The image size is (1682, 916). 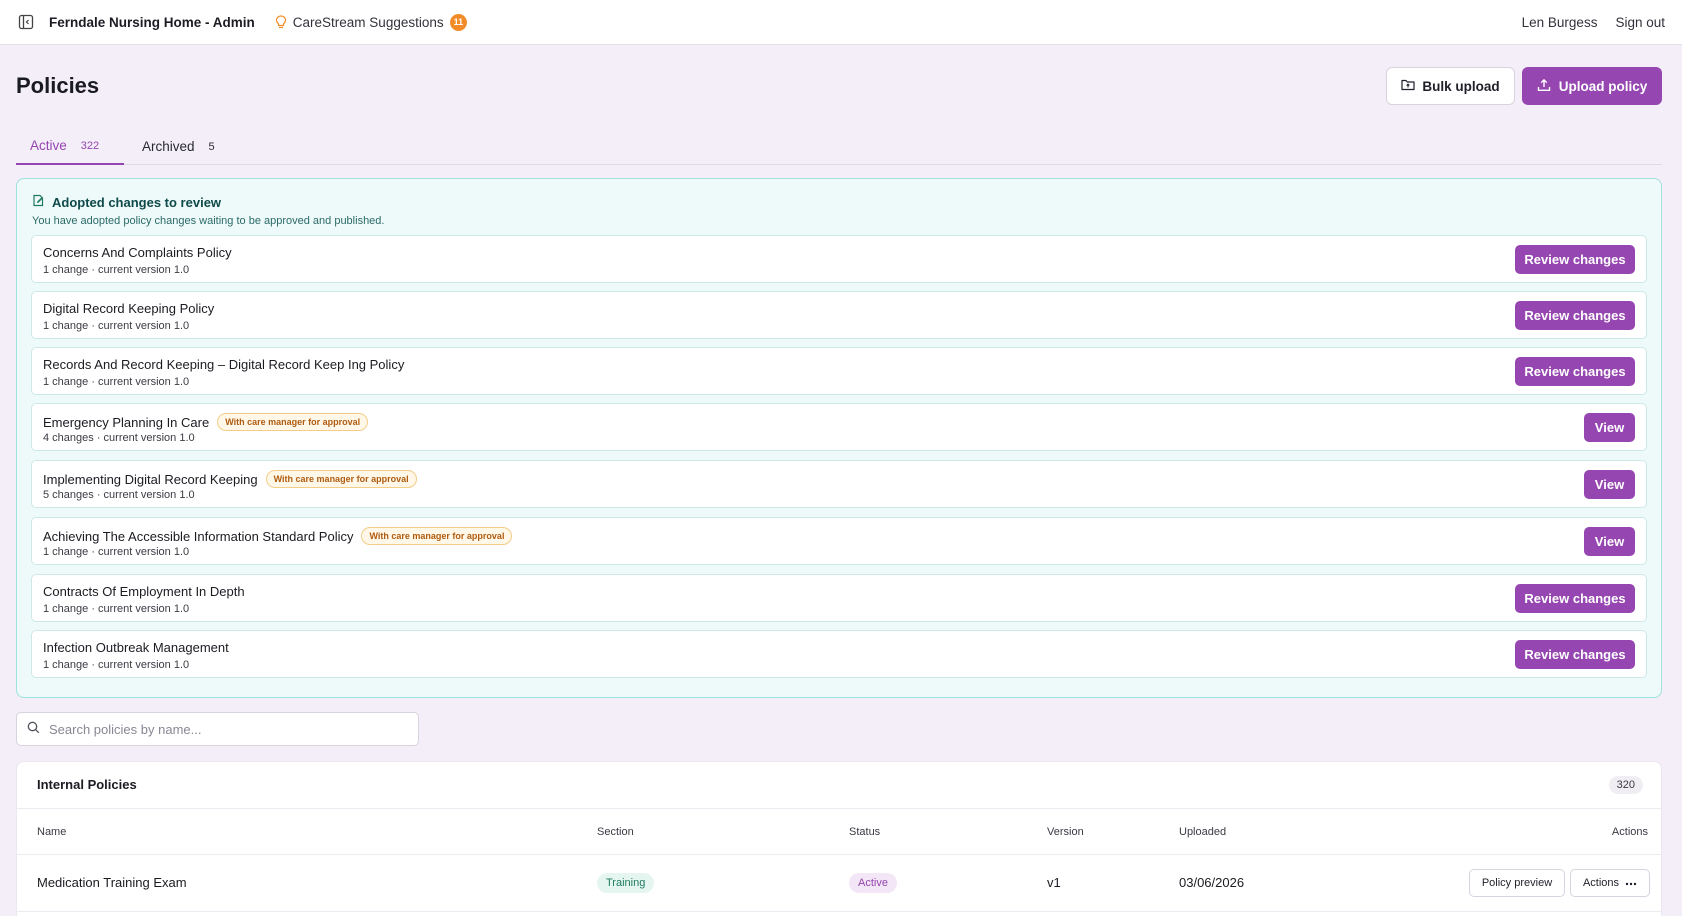 I want to click on row-actions-button: Actions, so click(x=1610, y=883).